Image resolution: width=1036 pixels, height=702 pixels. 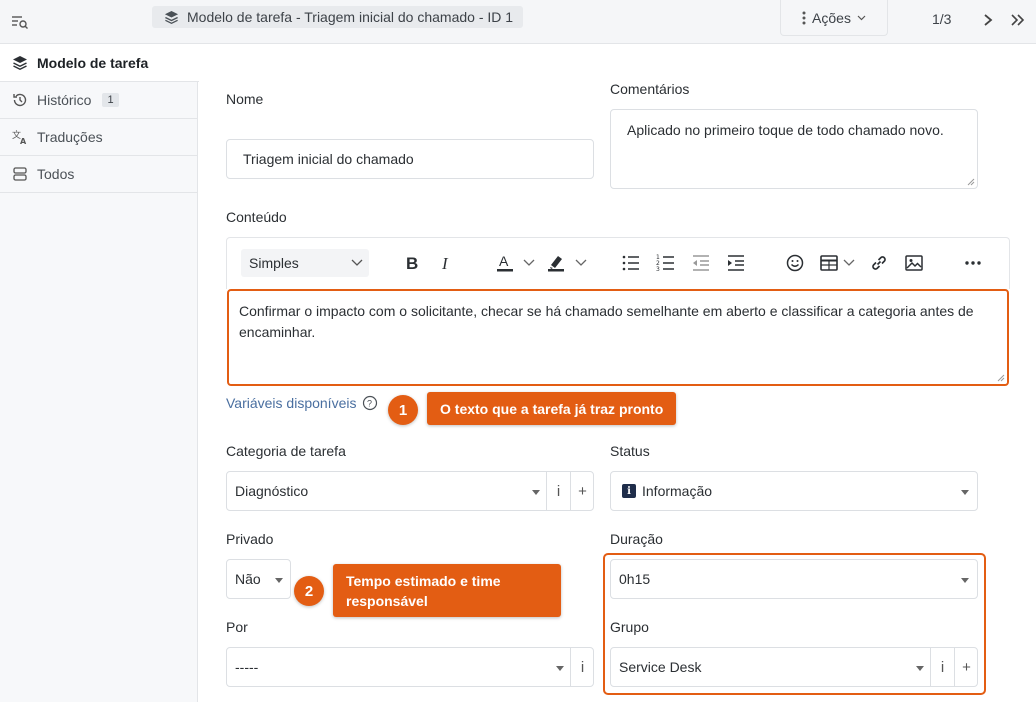 What do you see at coordinates (582, 491) in the screenshot?
I see `add-category-button: +` at bounding box center [582, 491].